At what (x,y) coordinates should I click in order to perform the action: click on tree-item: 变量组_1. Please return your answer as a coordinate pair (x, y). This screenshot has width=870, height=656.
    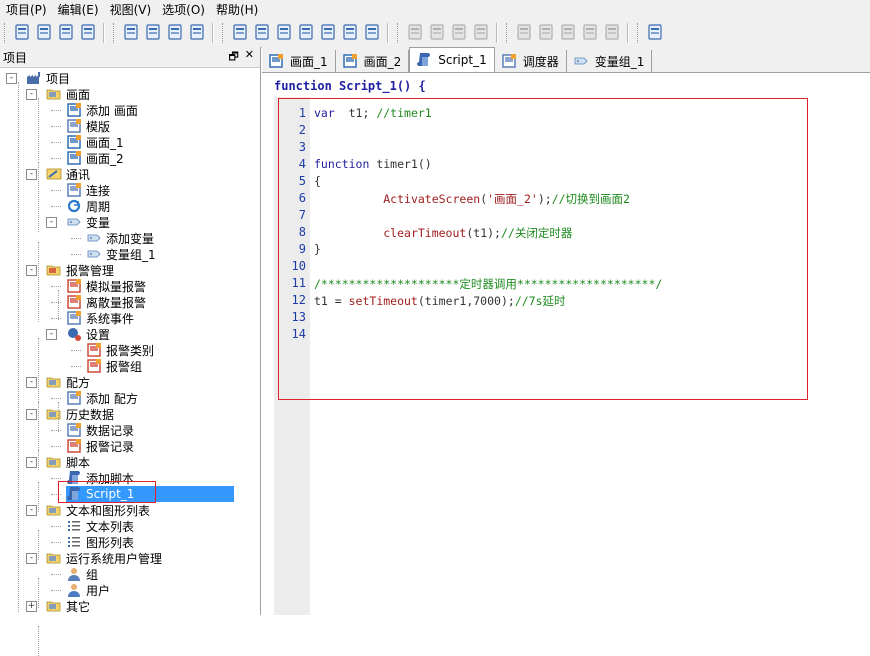
    Looking at the image, I should click on (121, 254).